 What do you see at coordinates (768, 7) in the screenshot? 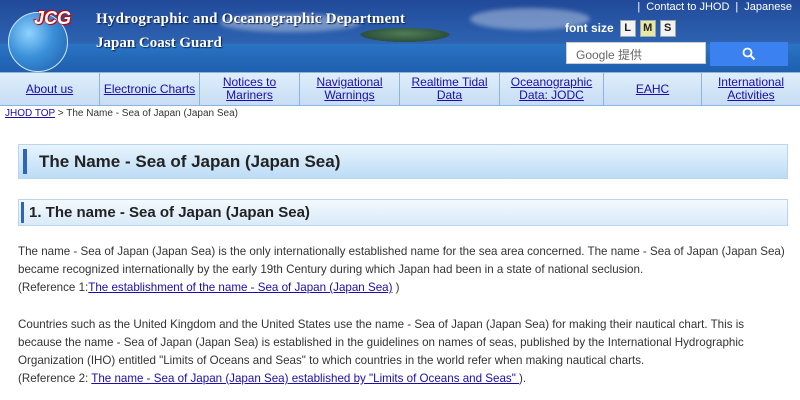
I see `japanese-link: Japanese` at bounding box center [768, 7].